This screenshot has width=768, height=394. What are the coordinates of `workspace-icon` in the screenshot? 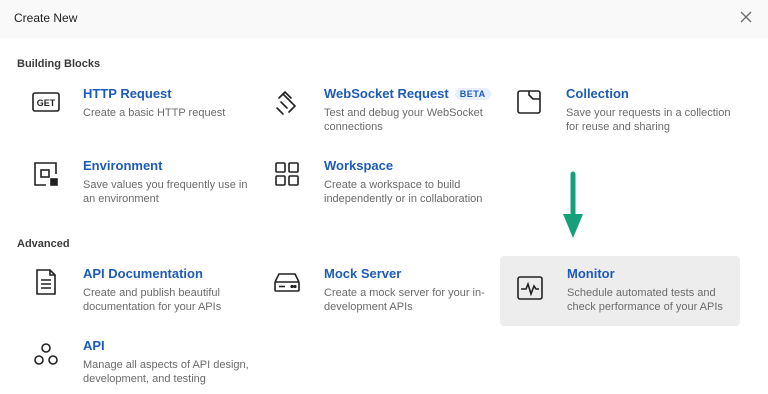 It's located at (287, 174).